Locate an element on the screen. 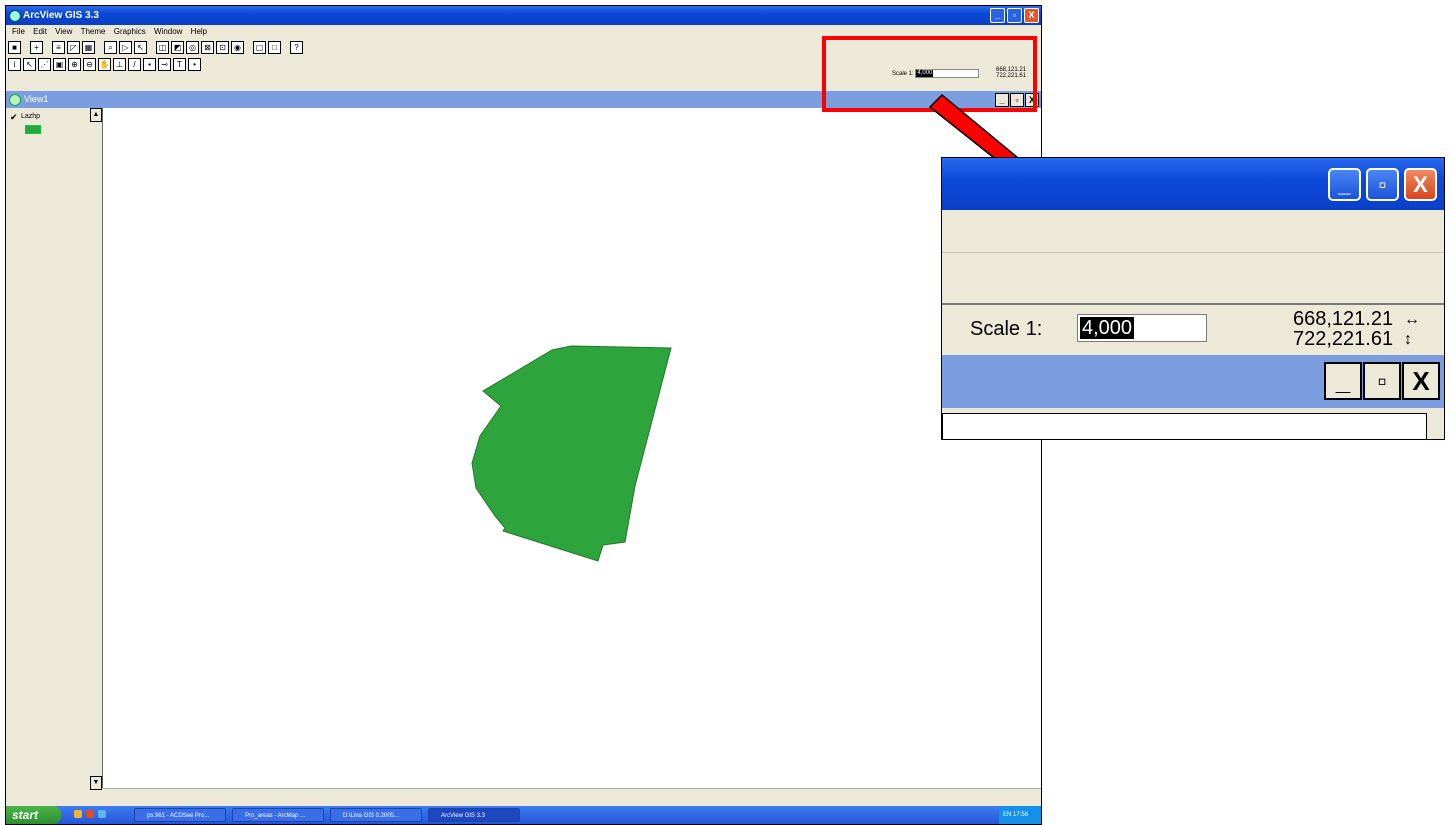  coord-y: 722,221.61 is located at coordinates (1343, 339).